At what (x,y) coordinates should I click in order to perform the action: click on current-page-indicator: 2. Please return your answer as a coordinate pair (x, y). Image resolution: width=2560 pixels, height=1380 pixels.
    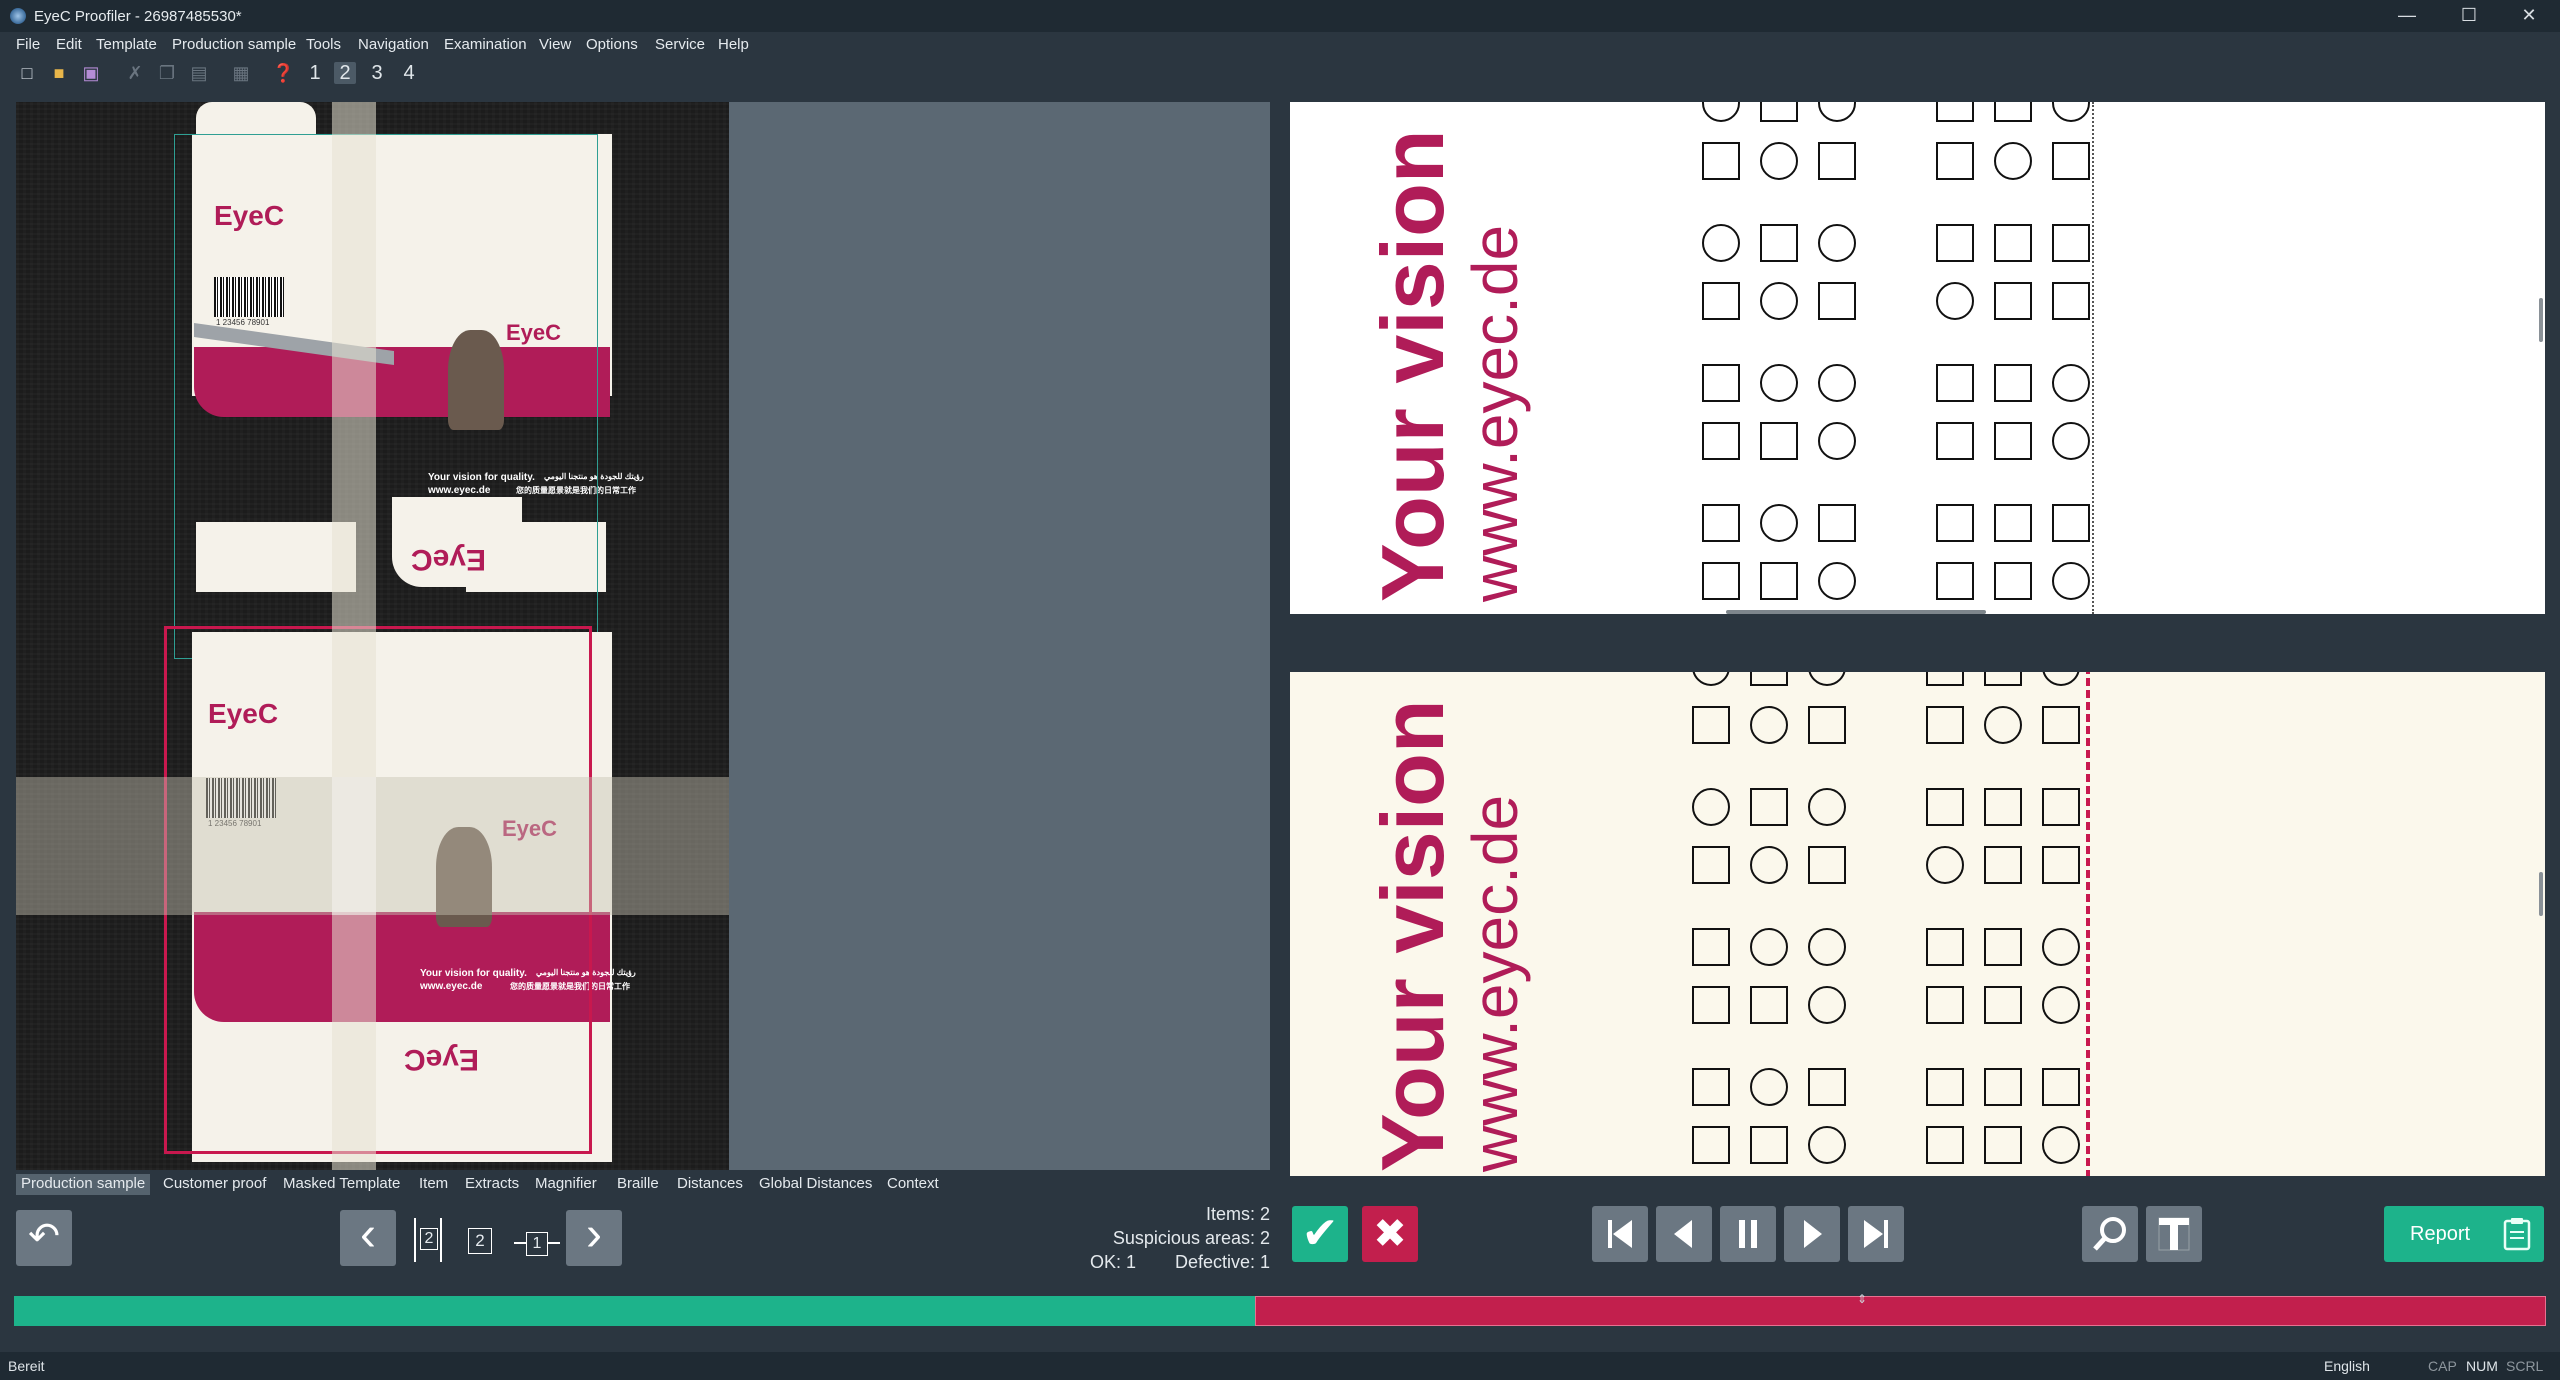
    Looking at the image, I should click on (480, 1241).